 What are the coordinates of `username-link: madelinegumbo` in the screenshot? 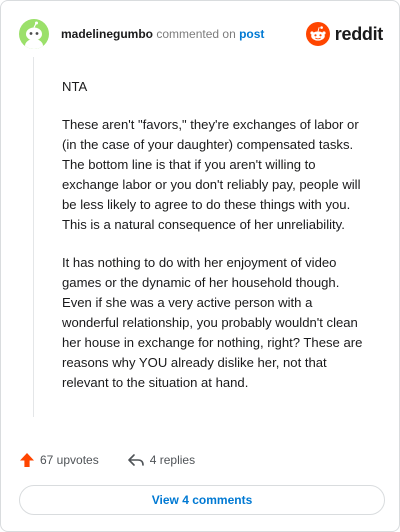 It's located at (107, 34).